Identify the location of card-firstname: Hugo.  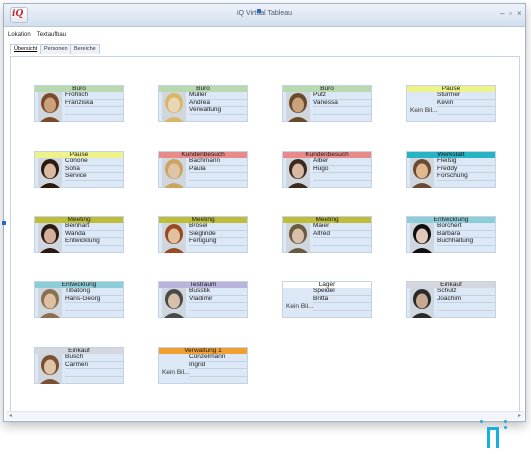
(342, 169).